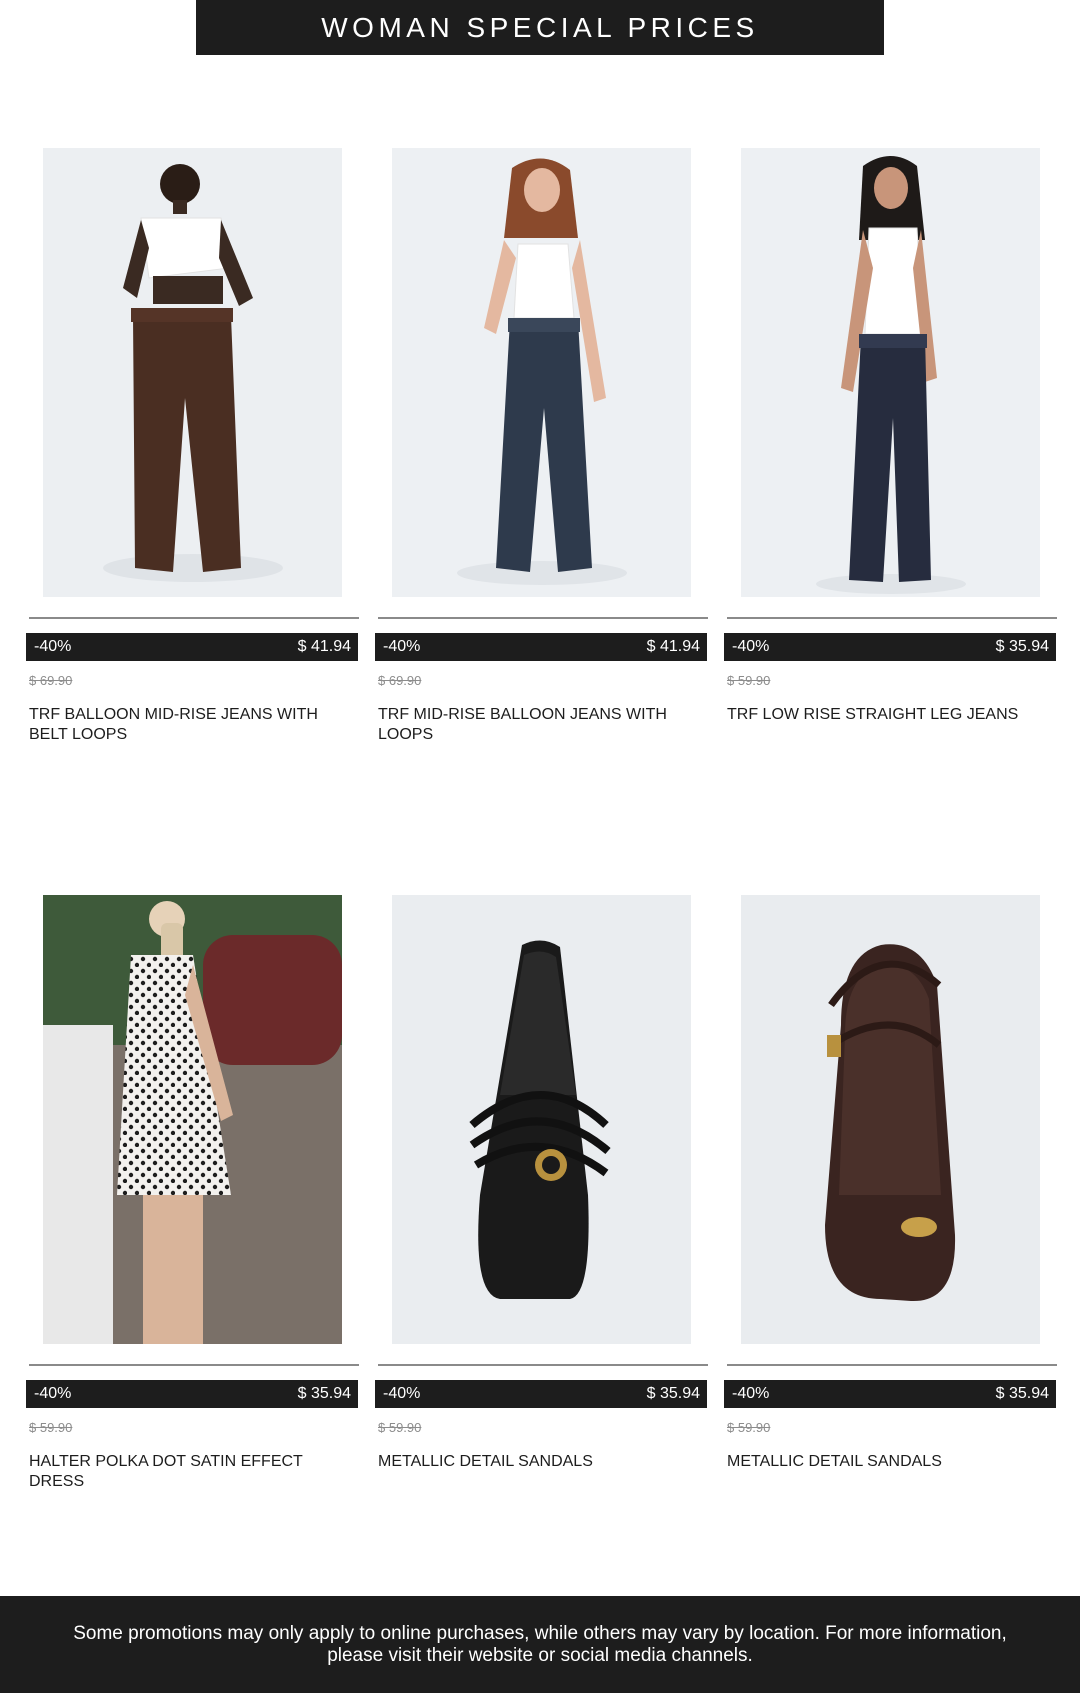  What do you see at coordinates (192, 372) in the screenshot?
I see `product-image-brown-balloon-jeans` at bounding box center [192, 372].